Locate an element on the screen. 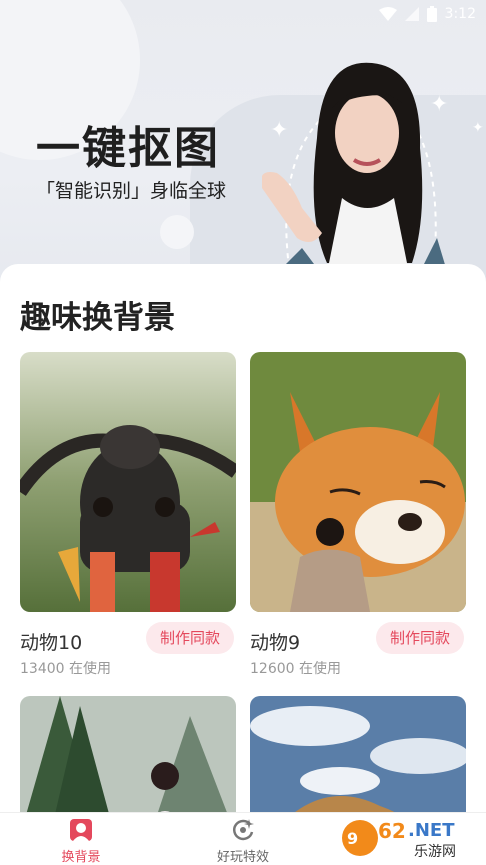  portrait-icon is located at coordinates (81, 832).